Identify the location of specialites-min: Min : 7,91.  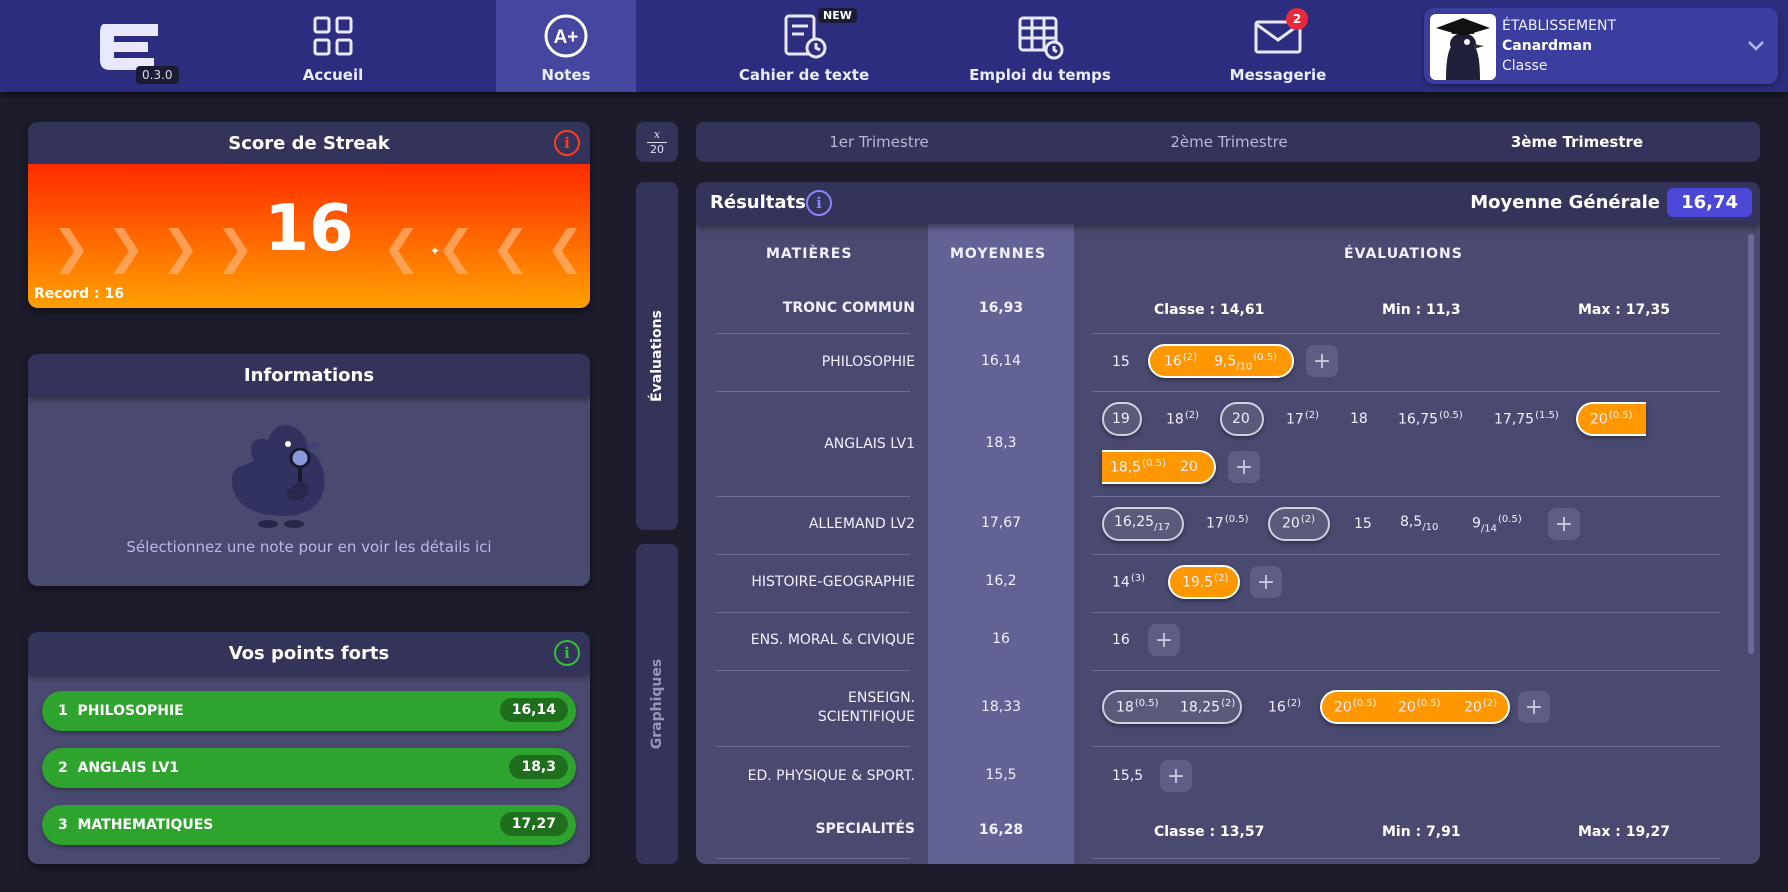
(1421, 832).